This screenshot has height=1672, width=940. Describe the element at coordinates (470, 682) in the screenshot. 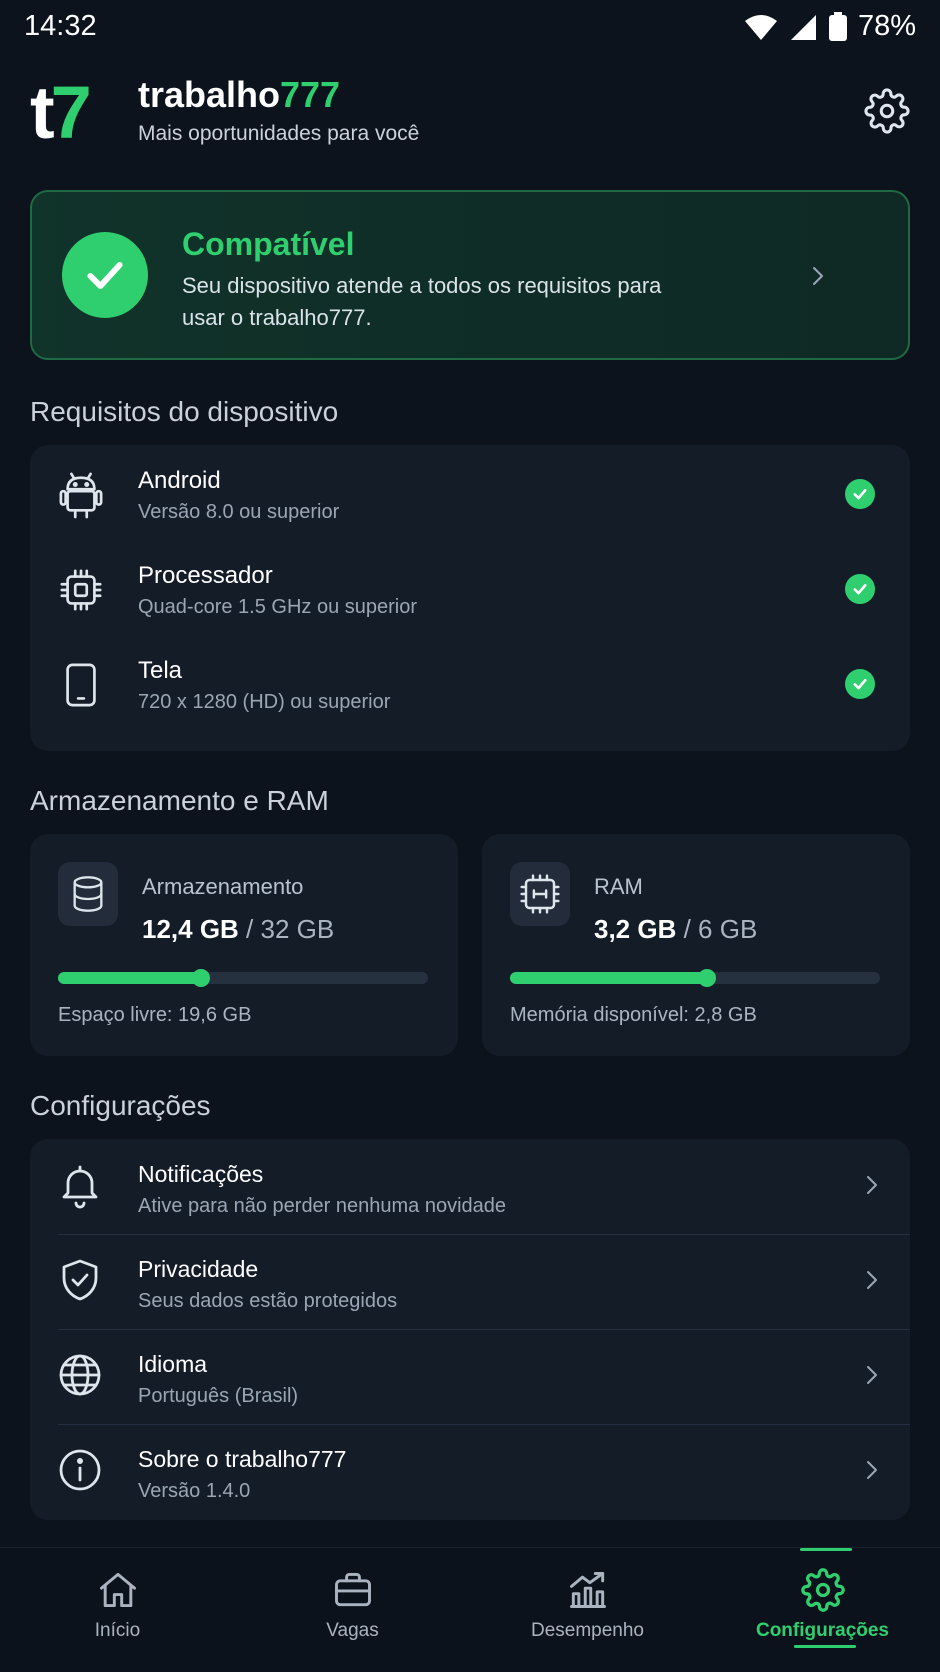

I see `requirement-screen: Tela 720 x 1280 (HD) ou superior` at that location.